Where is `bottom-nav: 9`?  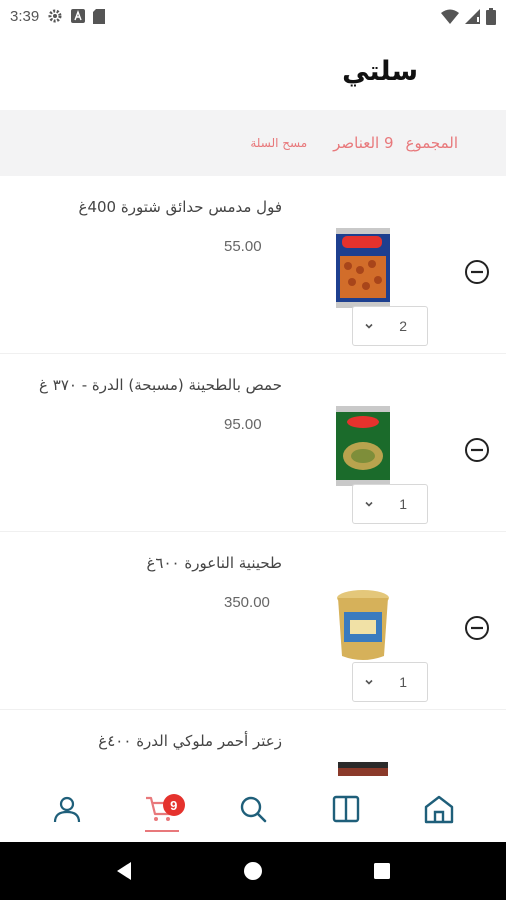
bottom-nav: 9 is located at coordinates (253, 809).